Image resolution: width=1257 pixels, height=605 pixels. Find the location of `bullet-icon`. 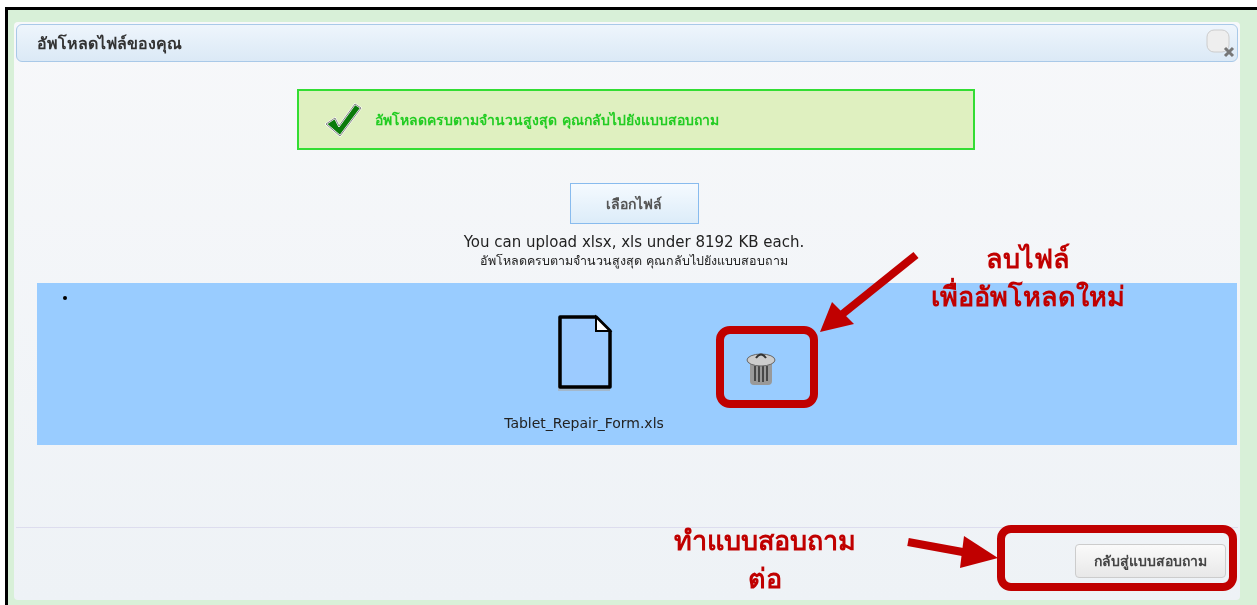

bullet-icon is located at coordinates (65, 298).